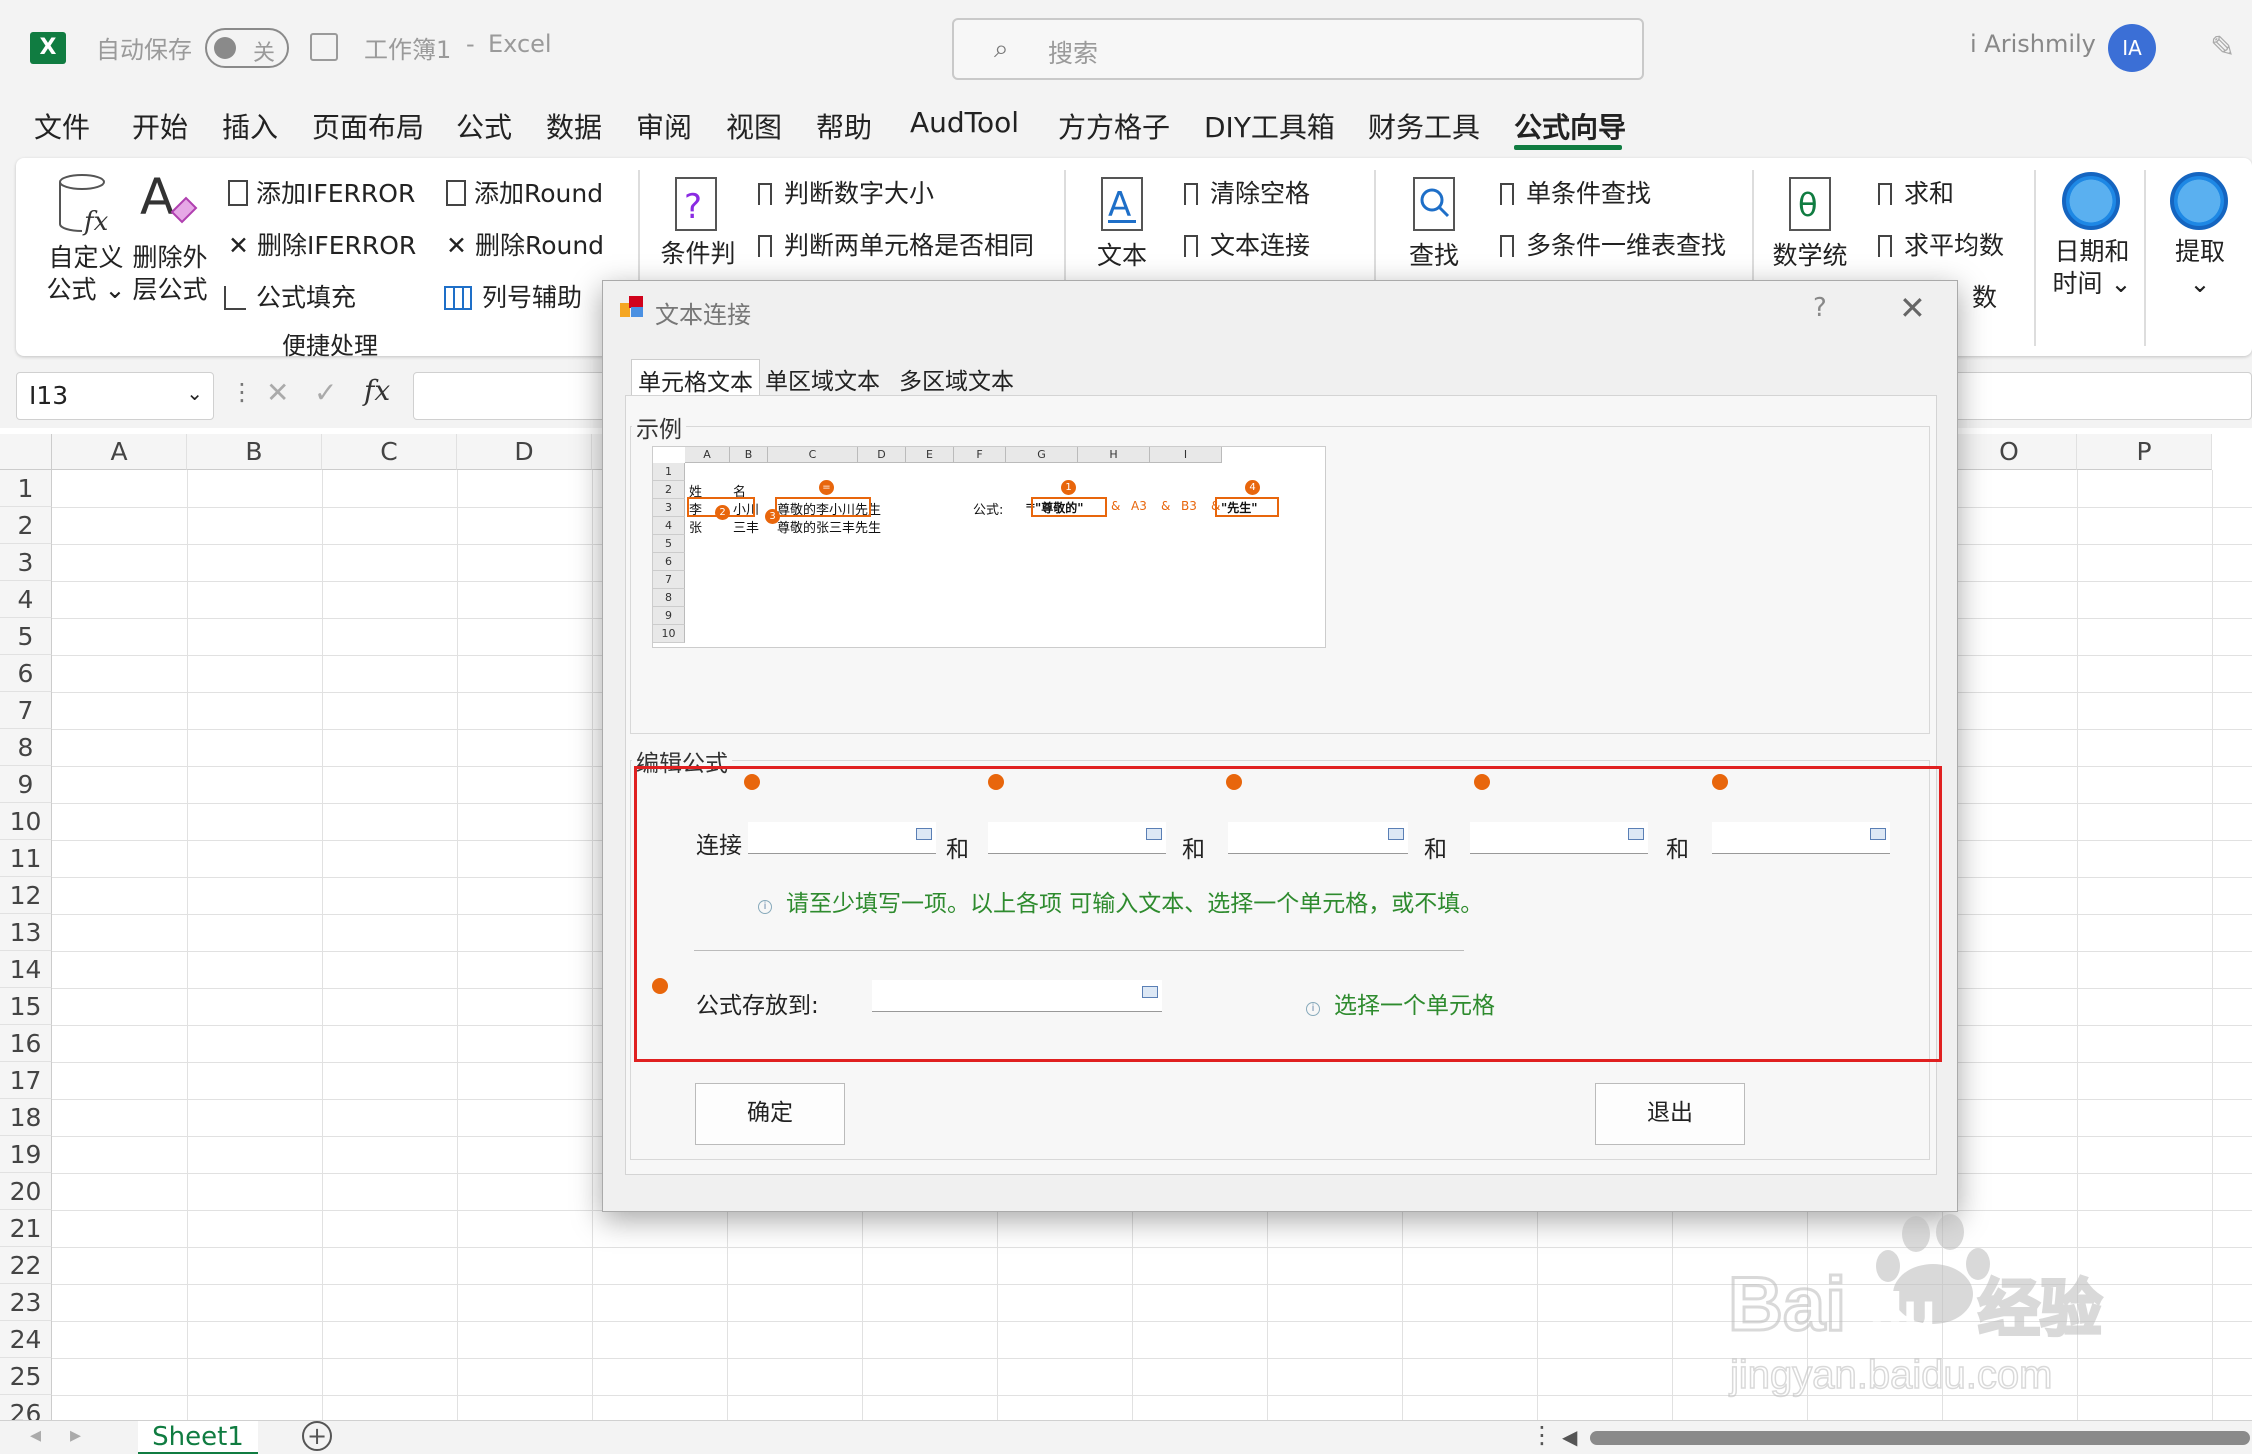 The height and width of the screenshot is (1454, 2252). What do you see at coordinates (26, 1043) in the screenshot?
I see `row-header: 16` at bounding box center [26, 1043].